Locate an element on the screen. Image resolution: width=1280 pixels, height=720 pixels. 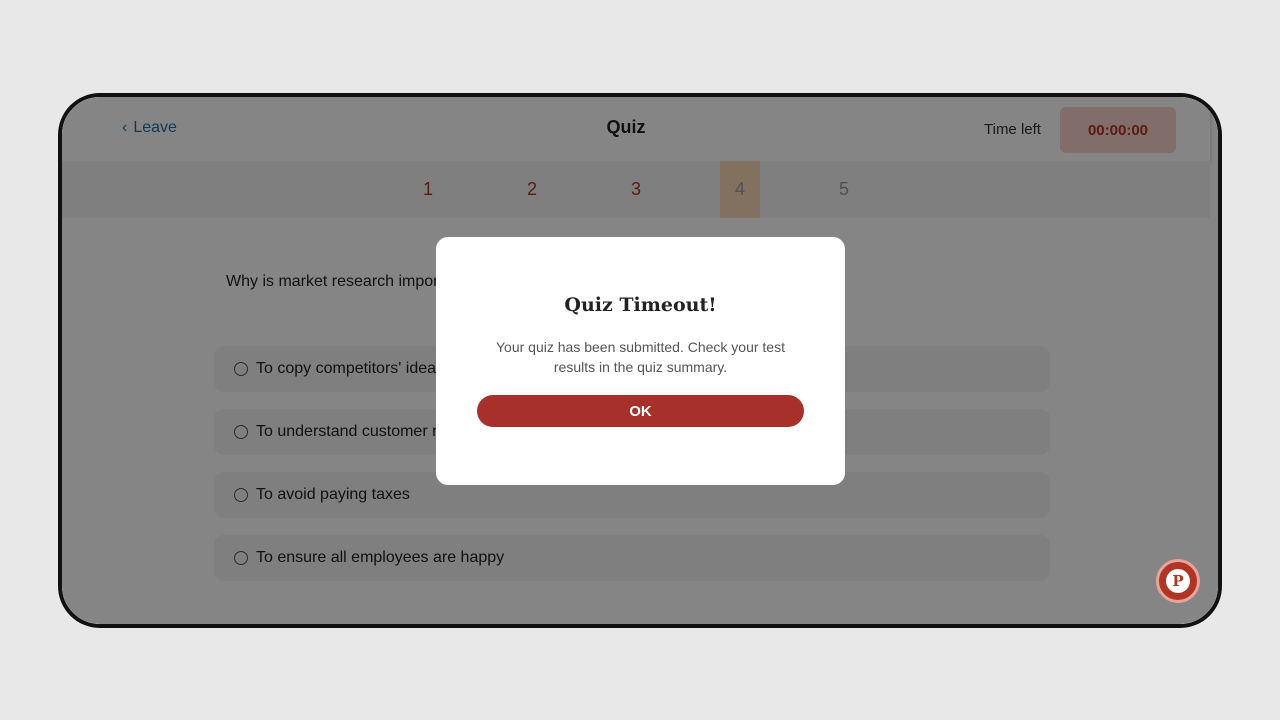
dialog-title: Quiz Timeout! is located at coordinates (640, 305).